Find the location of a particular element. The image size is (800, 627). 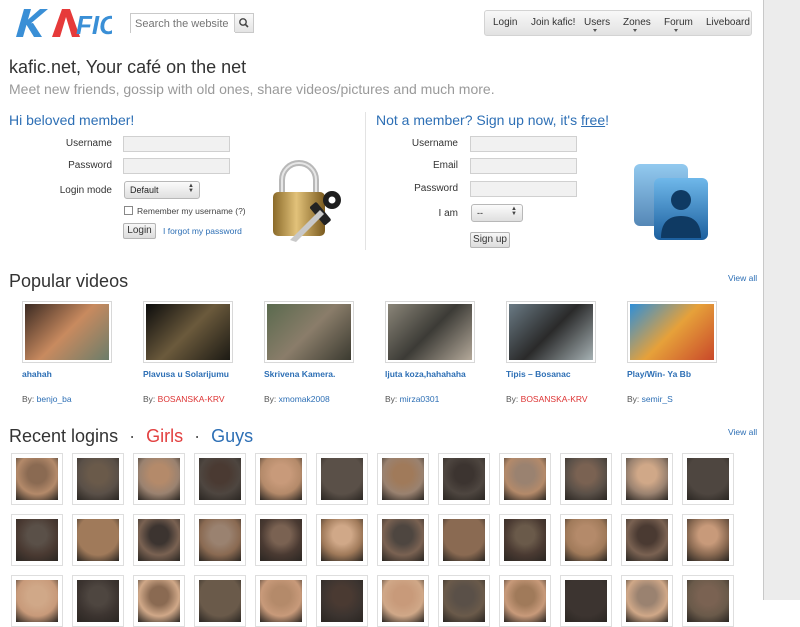

recent-view-all-link: View all is located at coordinates (742, 432).